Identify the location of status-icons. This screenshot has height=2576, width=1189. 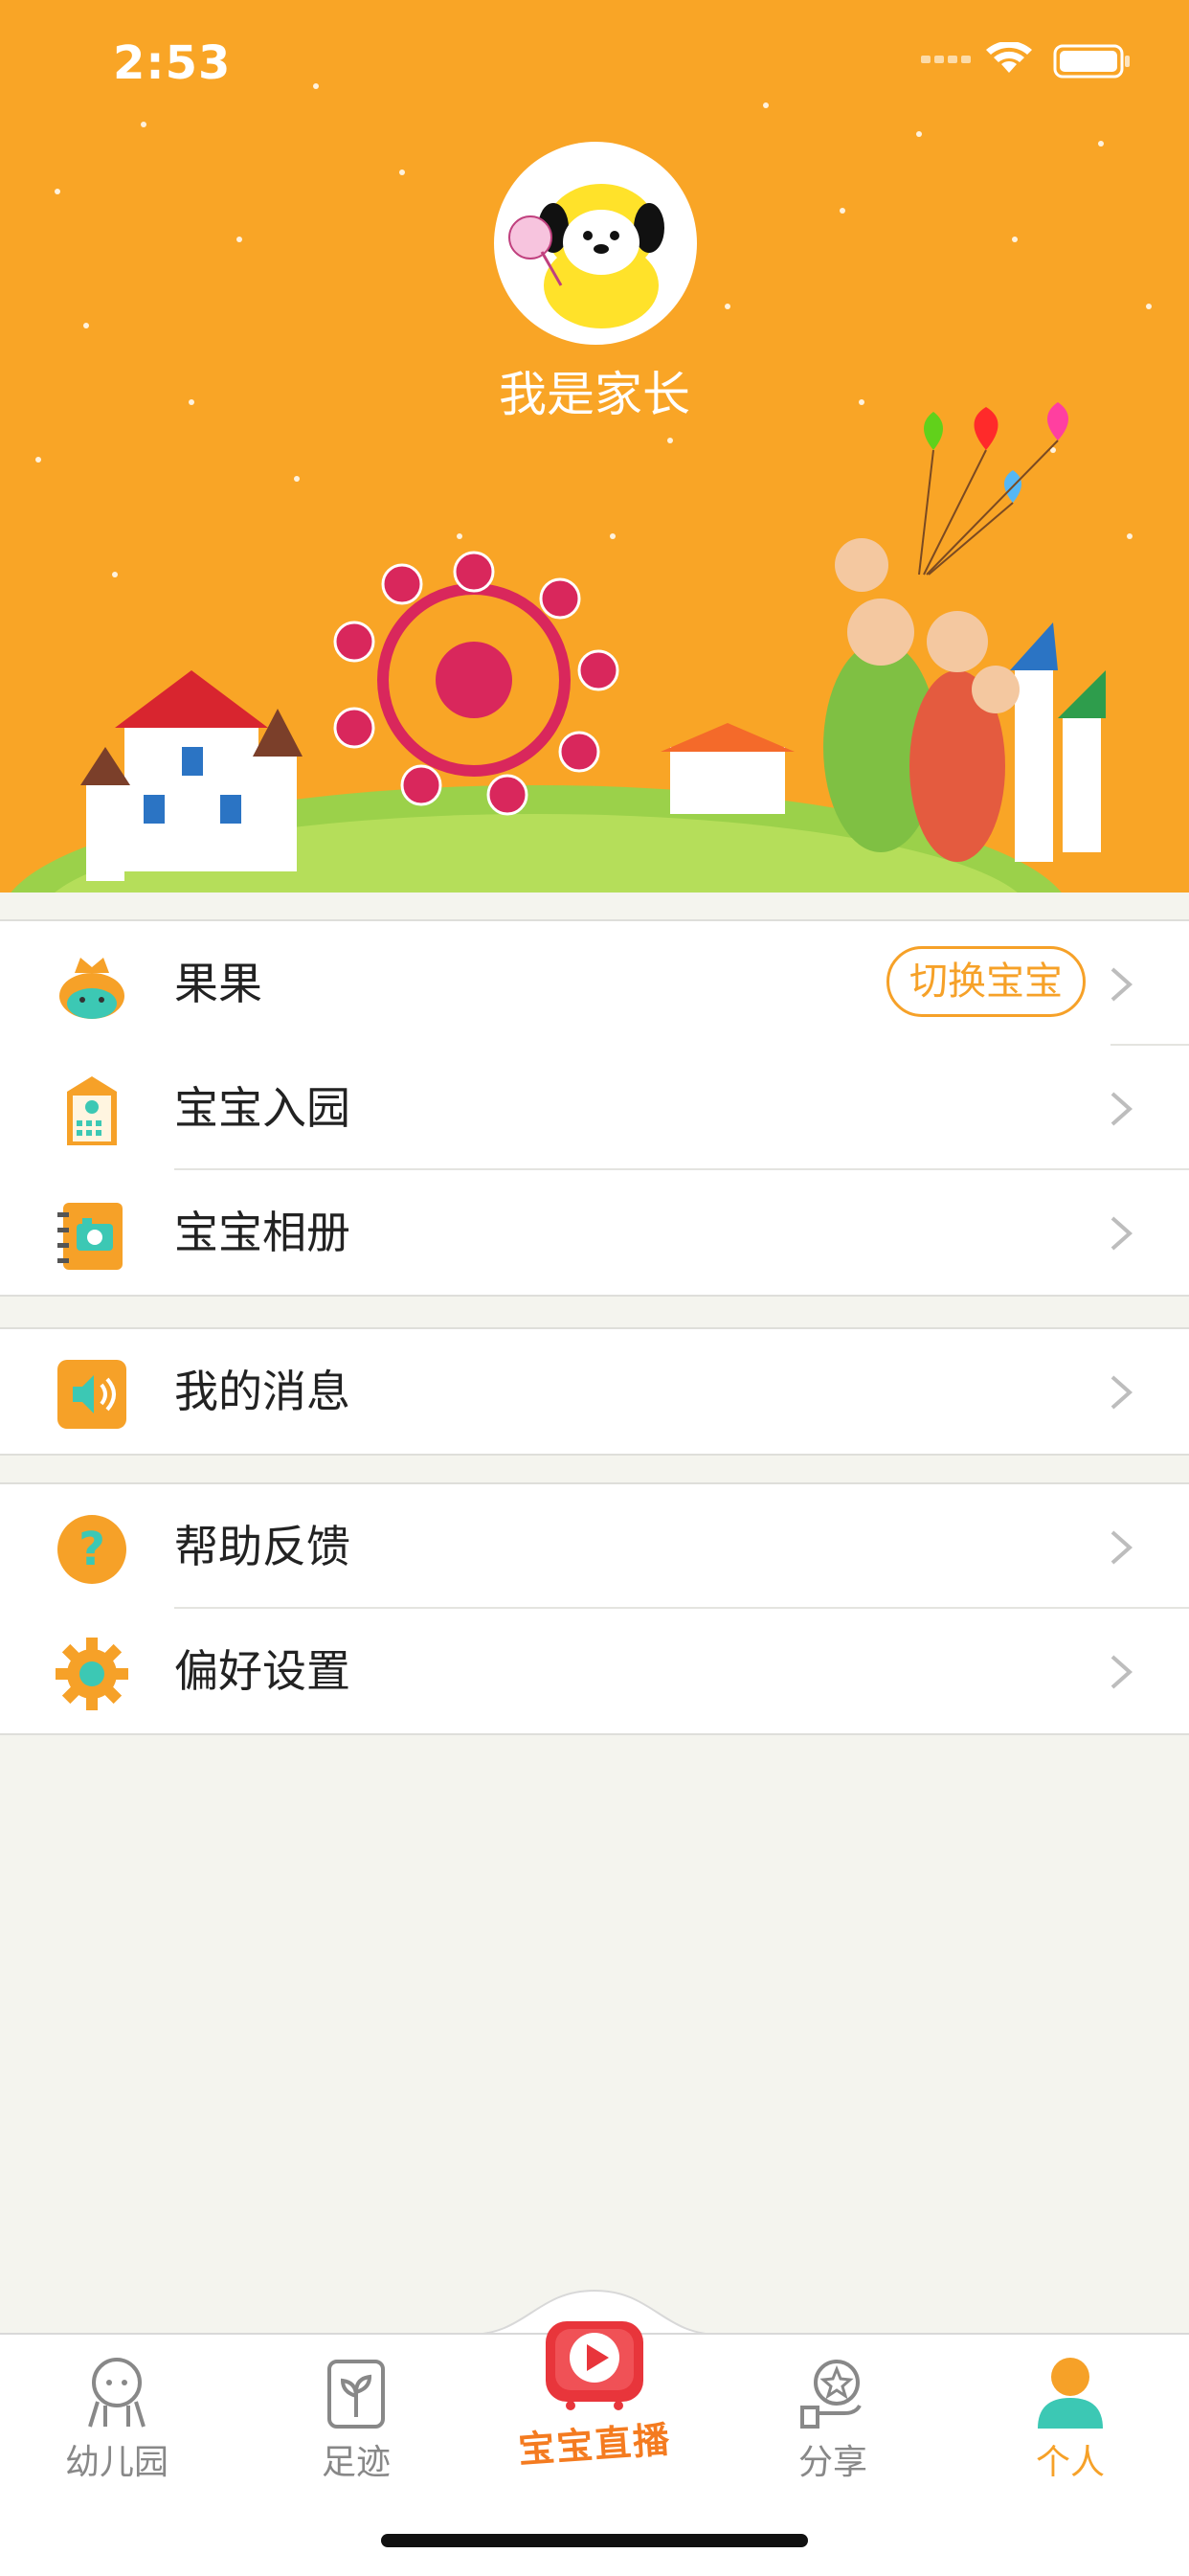
(1026, 62).